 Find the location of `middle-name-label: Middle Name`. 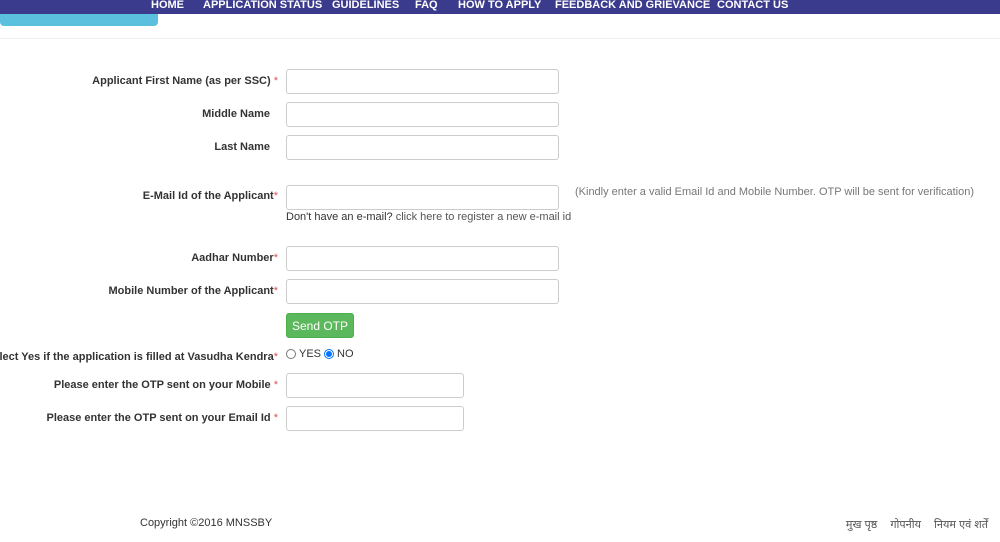

middle-name-label: Middle Name is located at coordinates (236, 114).